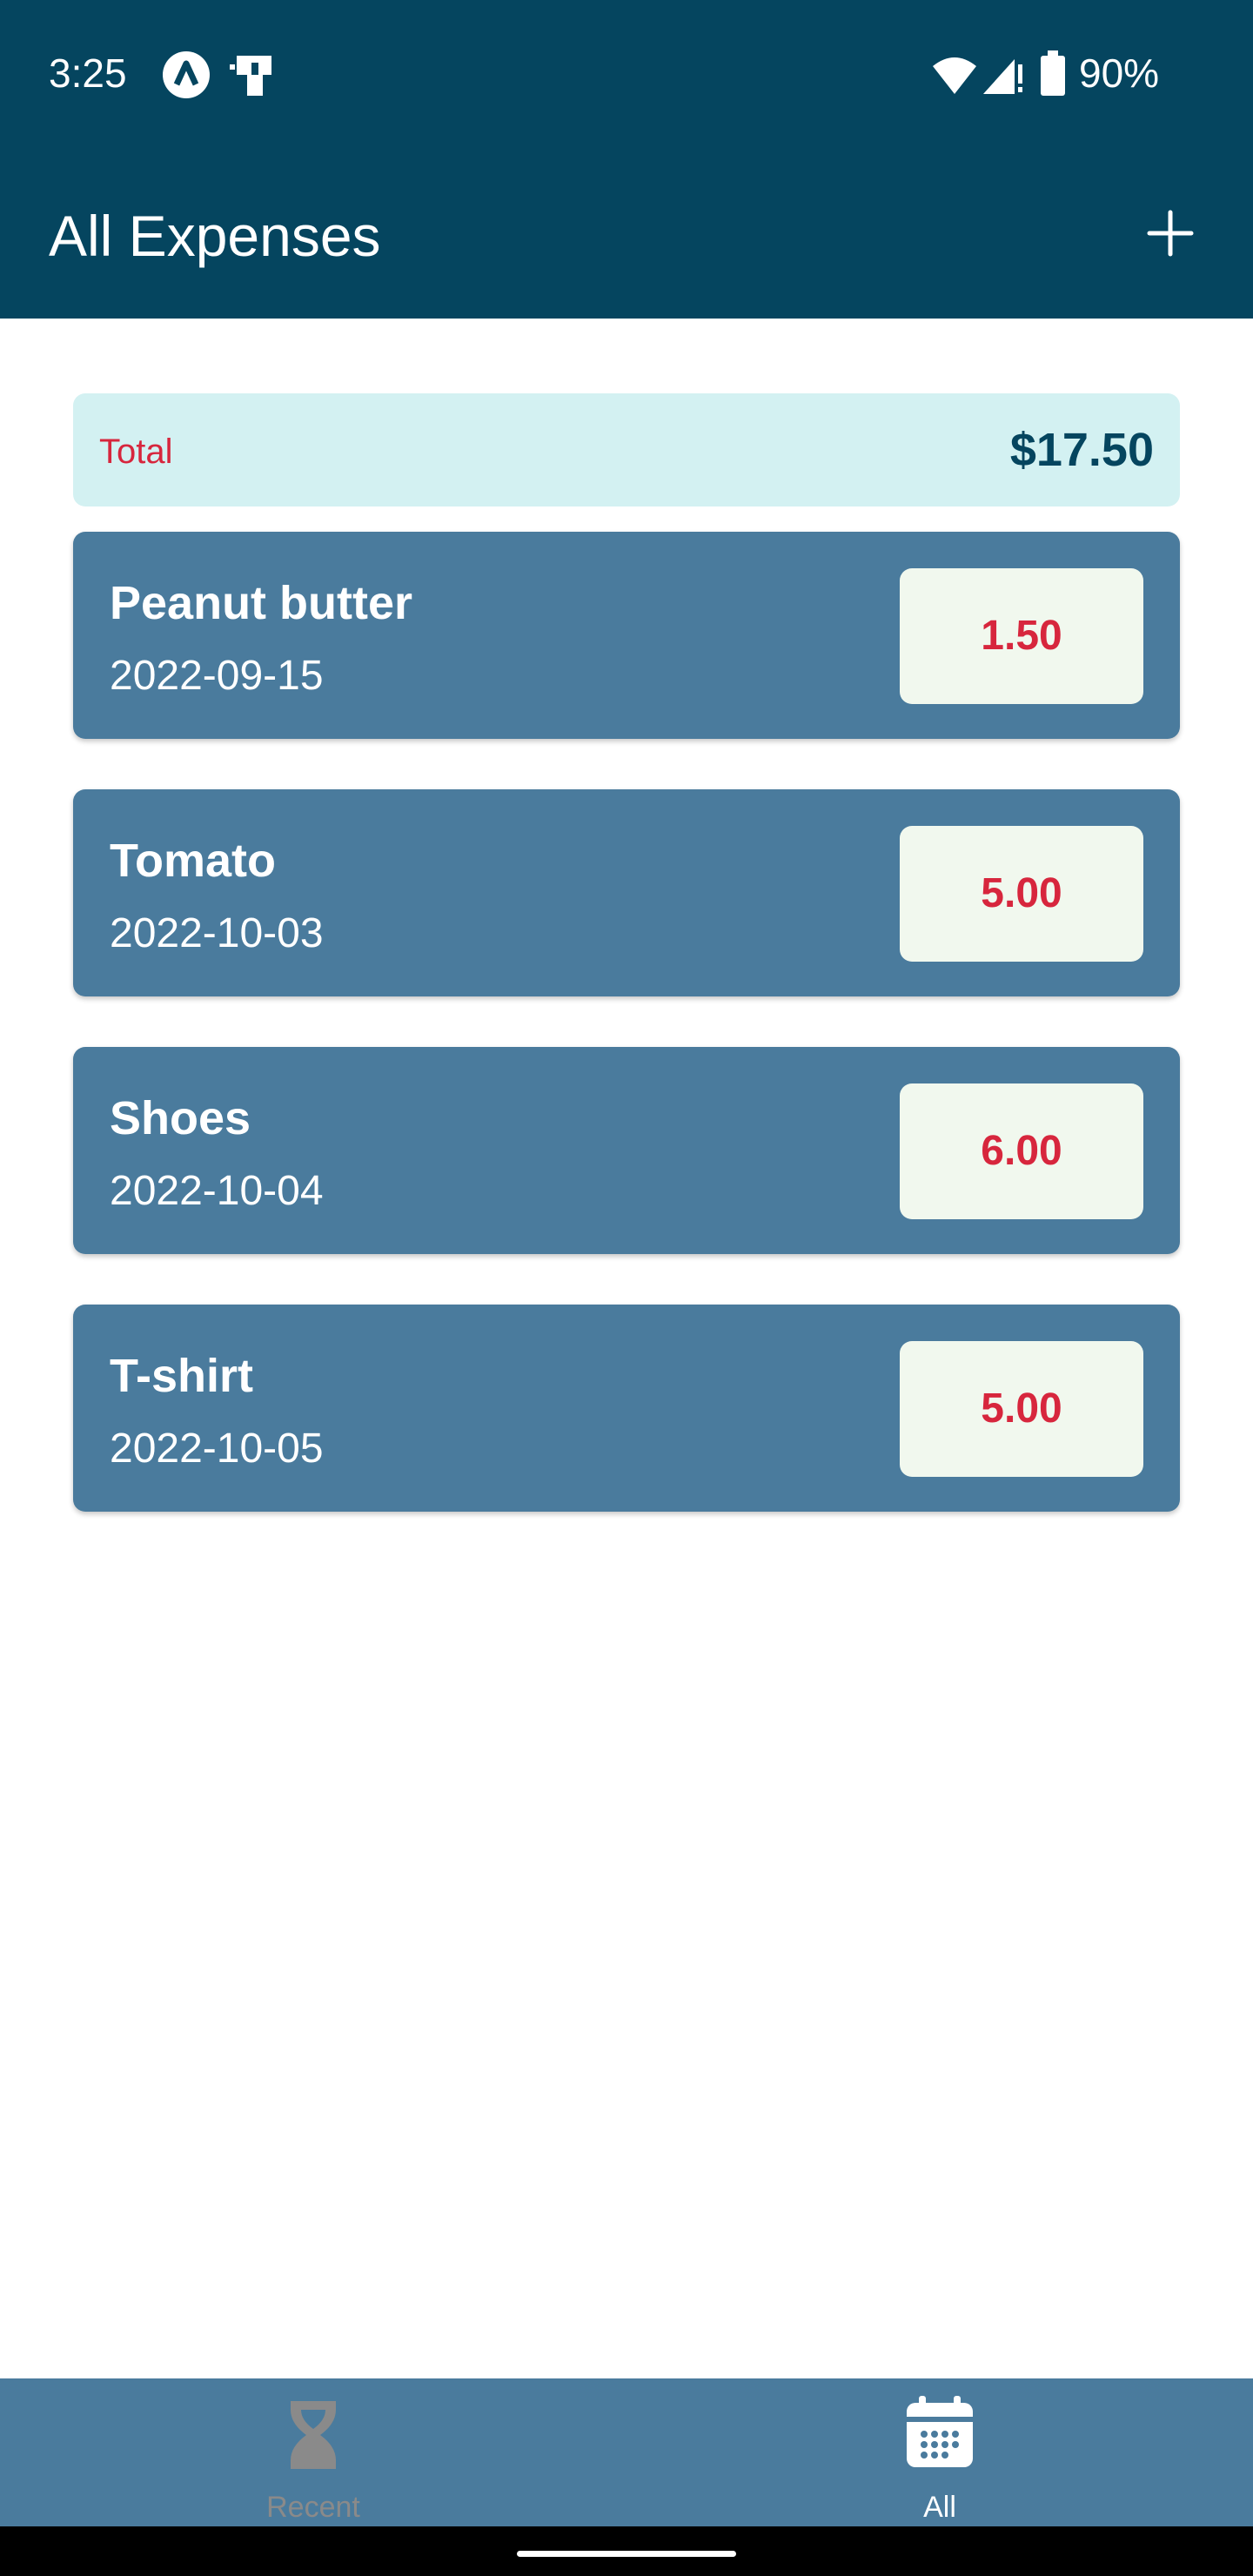 The width and height of the screenshot is (1253, 2576). I want to click on tab-label: Recent, so click(313, 2507).